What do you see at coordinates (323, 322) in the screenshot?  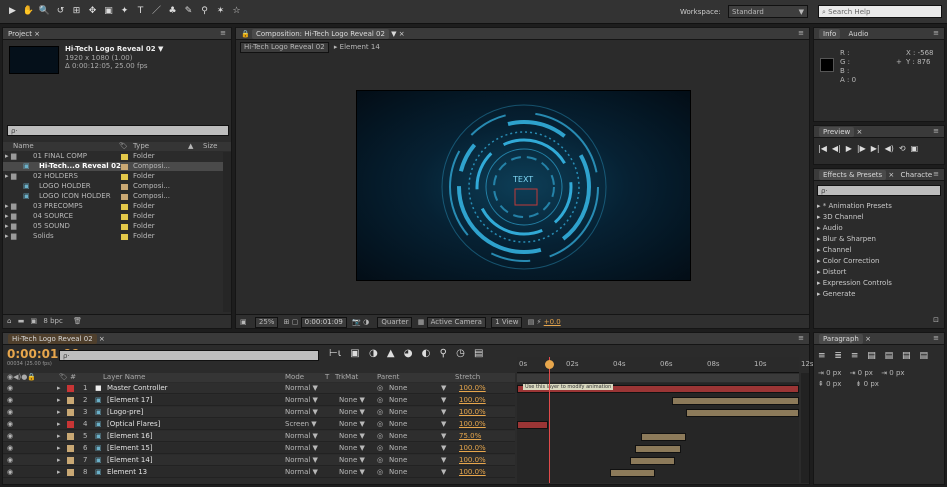 I see `viewer-timecode: 0:00:01:09` at bounding box center [323, 322].